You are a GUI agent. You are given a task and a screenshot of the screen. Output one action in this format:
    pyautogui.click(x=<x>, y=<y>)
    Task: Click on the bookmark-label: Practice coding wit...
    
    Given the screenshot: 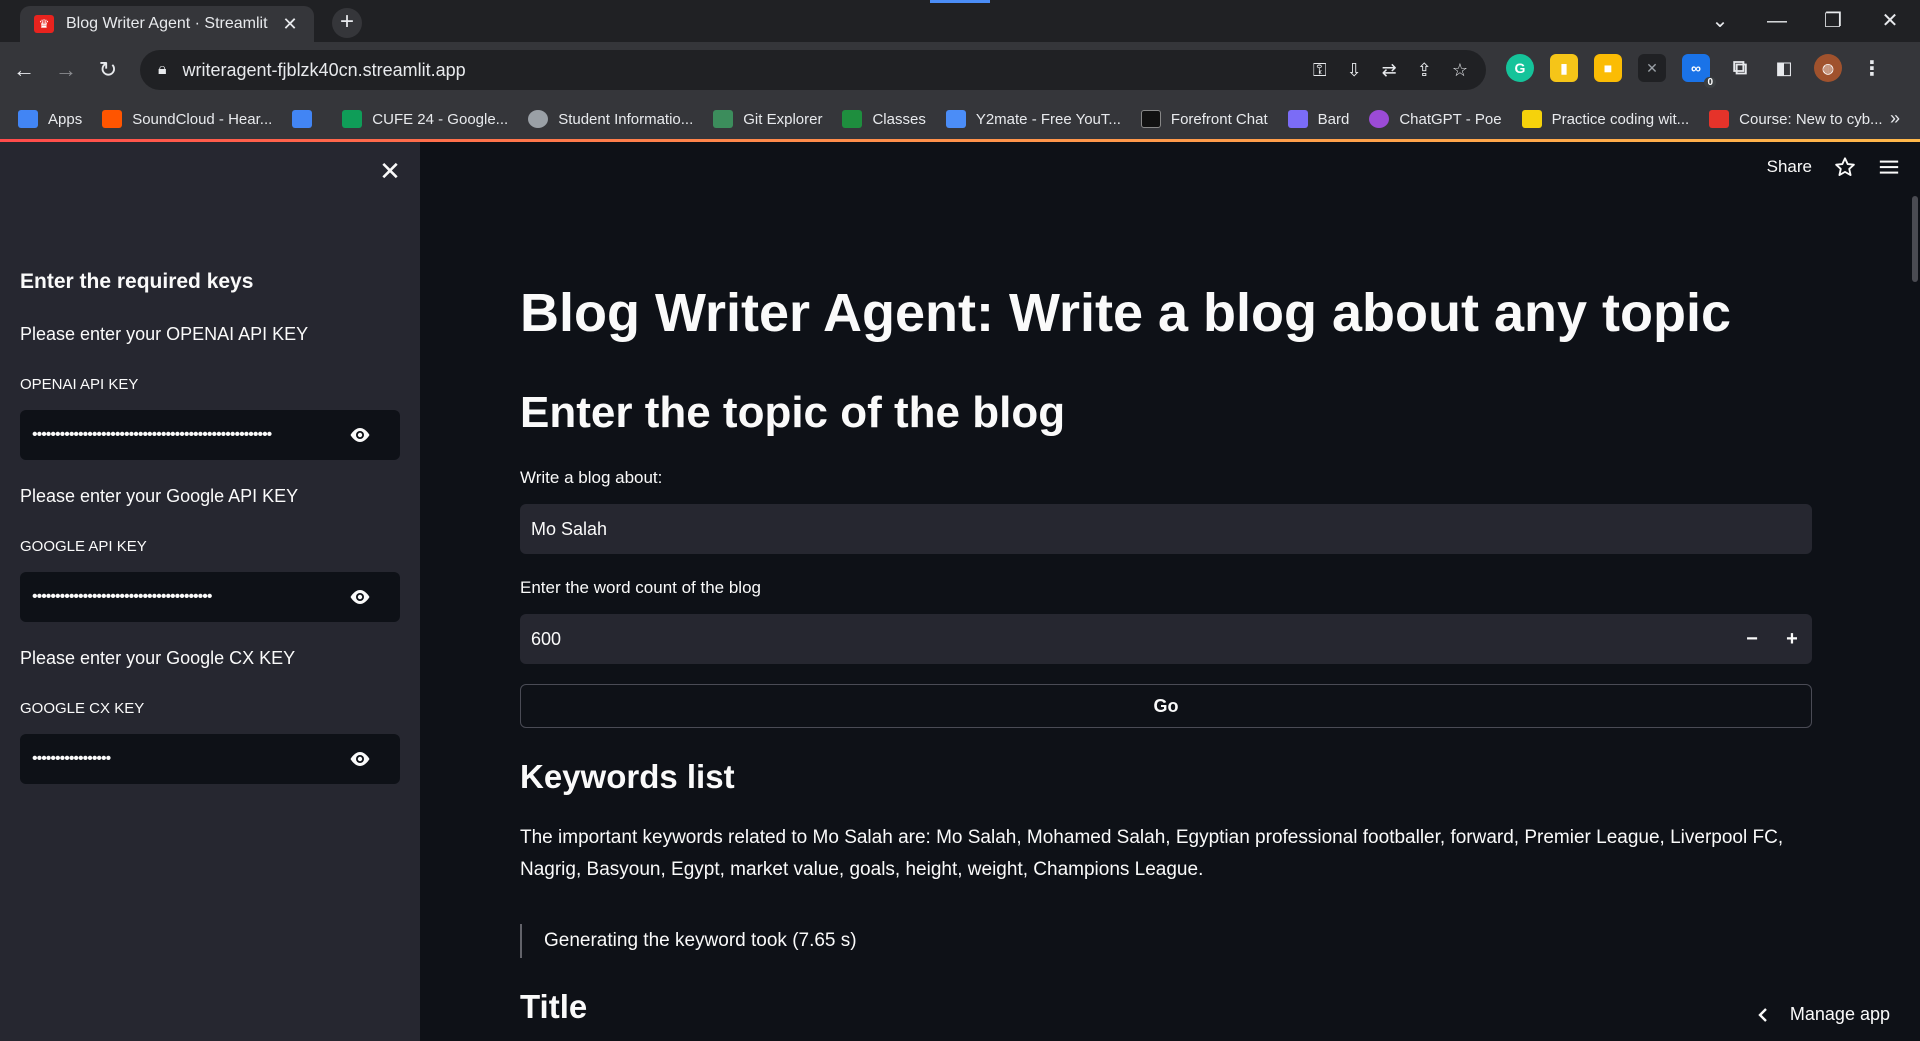 What is the action you would take?
    pyautogui.click(x=1620, y=119)
    